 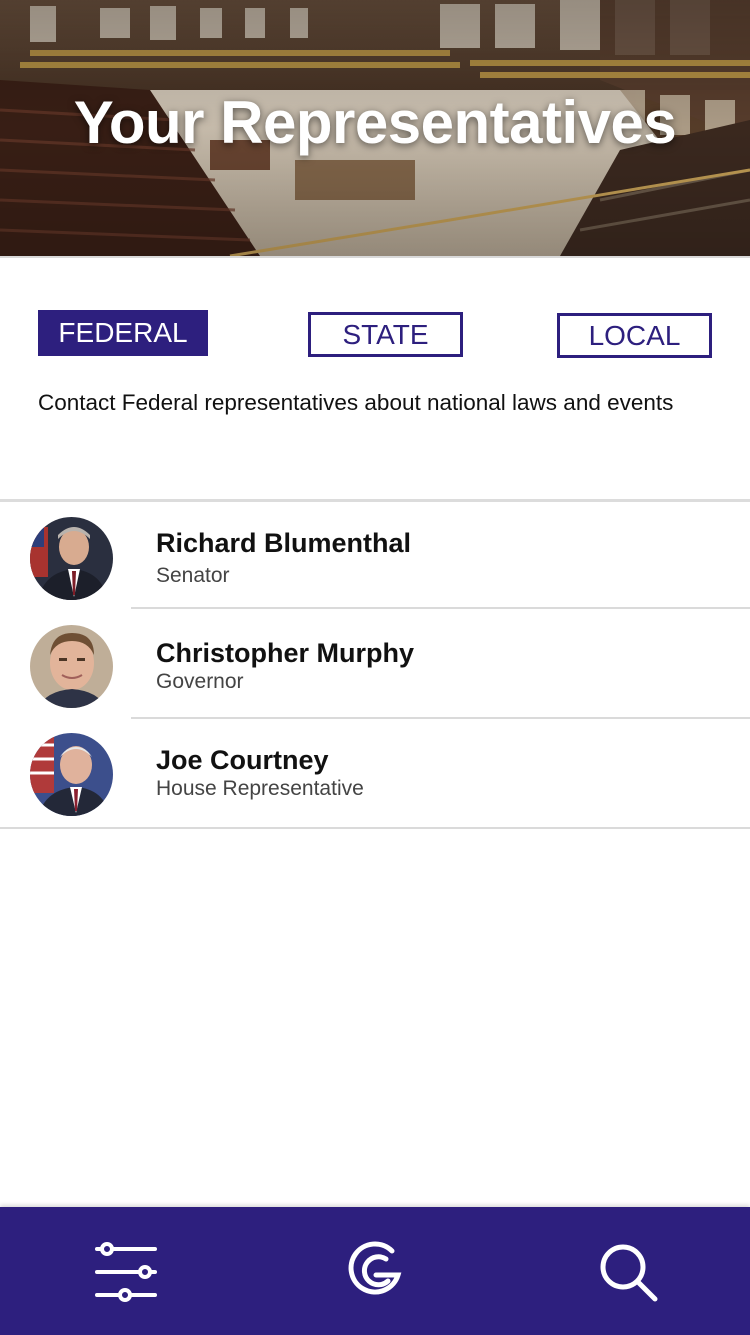 What do you see at coordinates (193, 575) in the screenshot?
I see `representative-role: Senator` at bounding box center [193, 575].